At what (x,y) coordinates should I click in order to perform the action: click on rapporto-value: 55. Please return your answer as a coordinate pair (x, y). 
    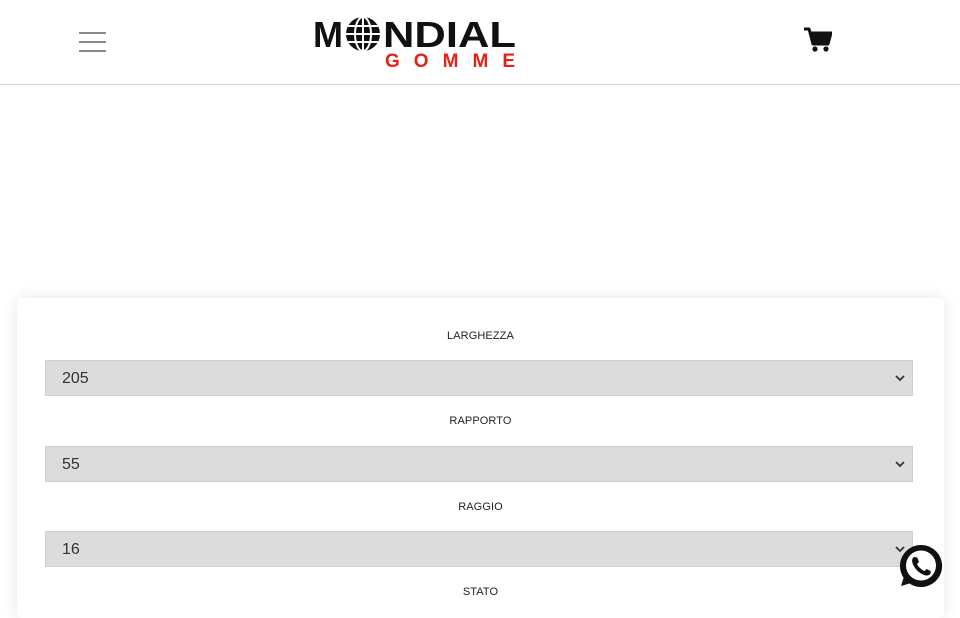
    Looking at the image, I should click on (71, 464).